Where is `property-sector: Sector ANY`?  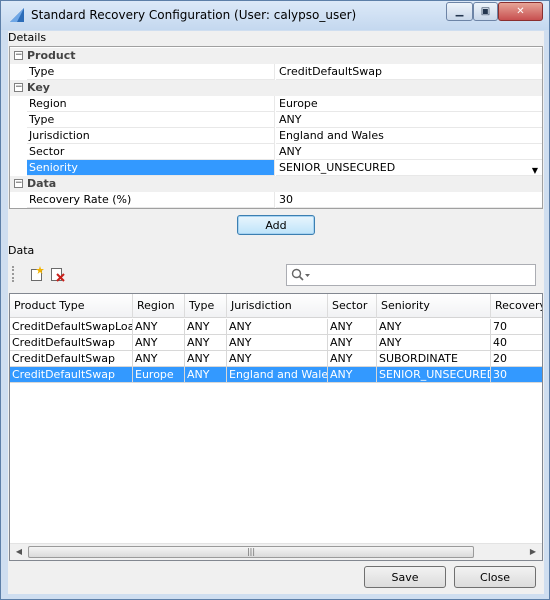 property-sector: Sector ANY is located at coordinates (276, 152).